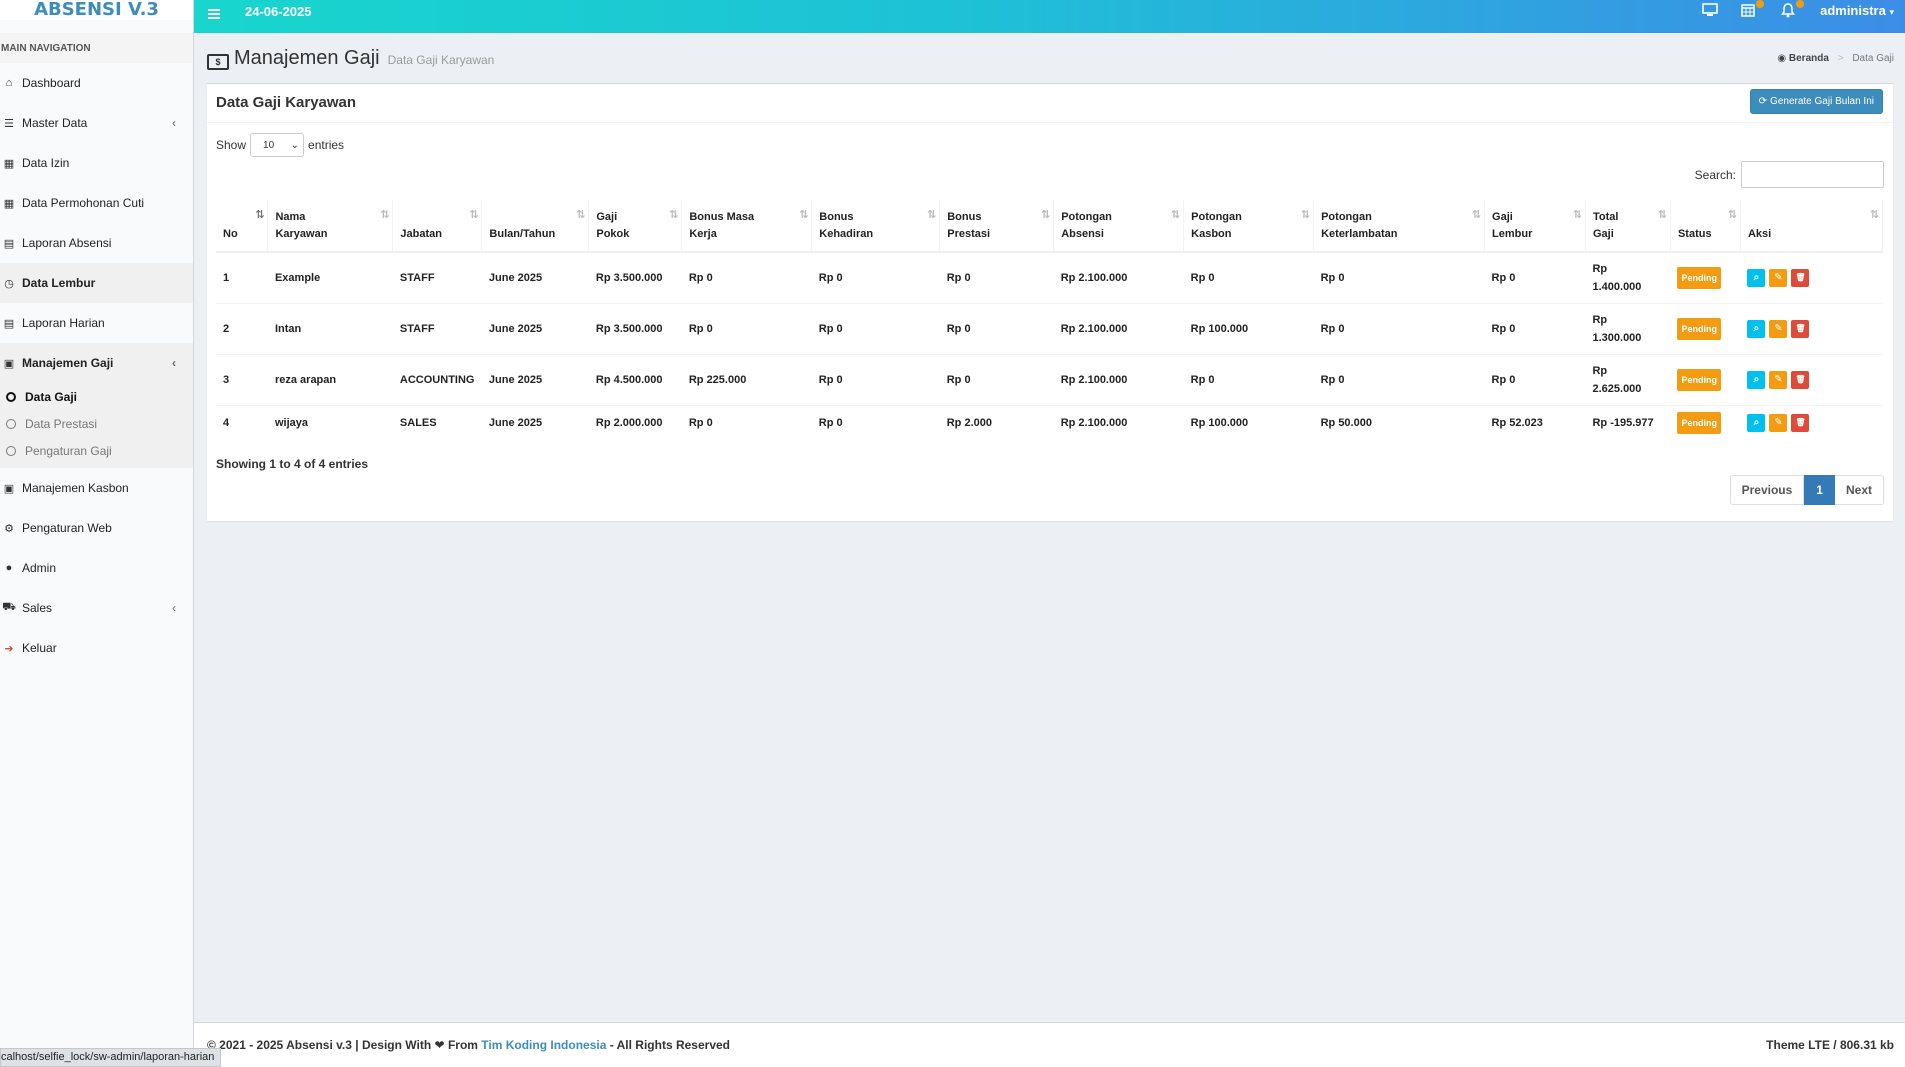  I want to click on submenu-item-data-gaji: Data Gaji, so click(96, 396).